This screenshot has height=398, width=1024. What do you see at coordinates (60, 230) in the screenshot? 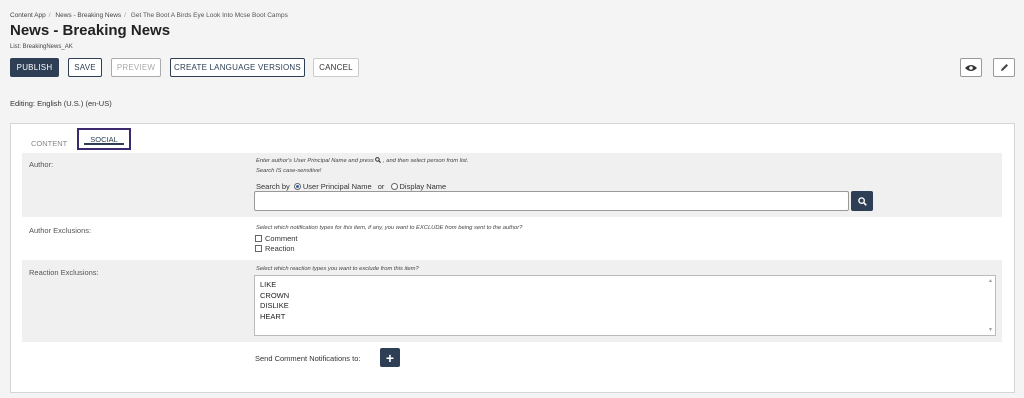
I see `author-exclusions-label: Author Exclusions:` at bounding box center [60, 230].